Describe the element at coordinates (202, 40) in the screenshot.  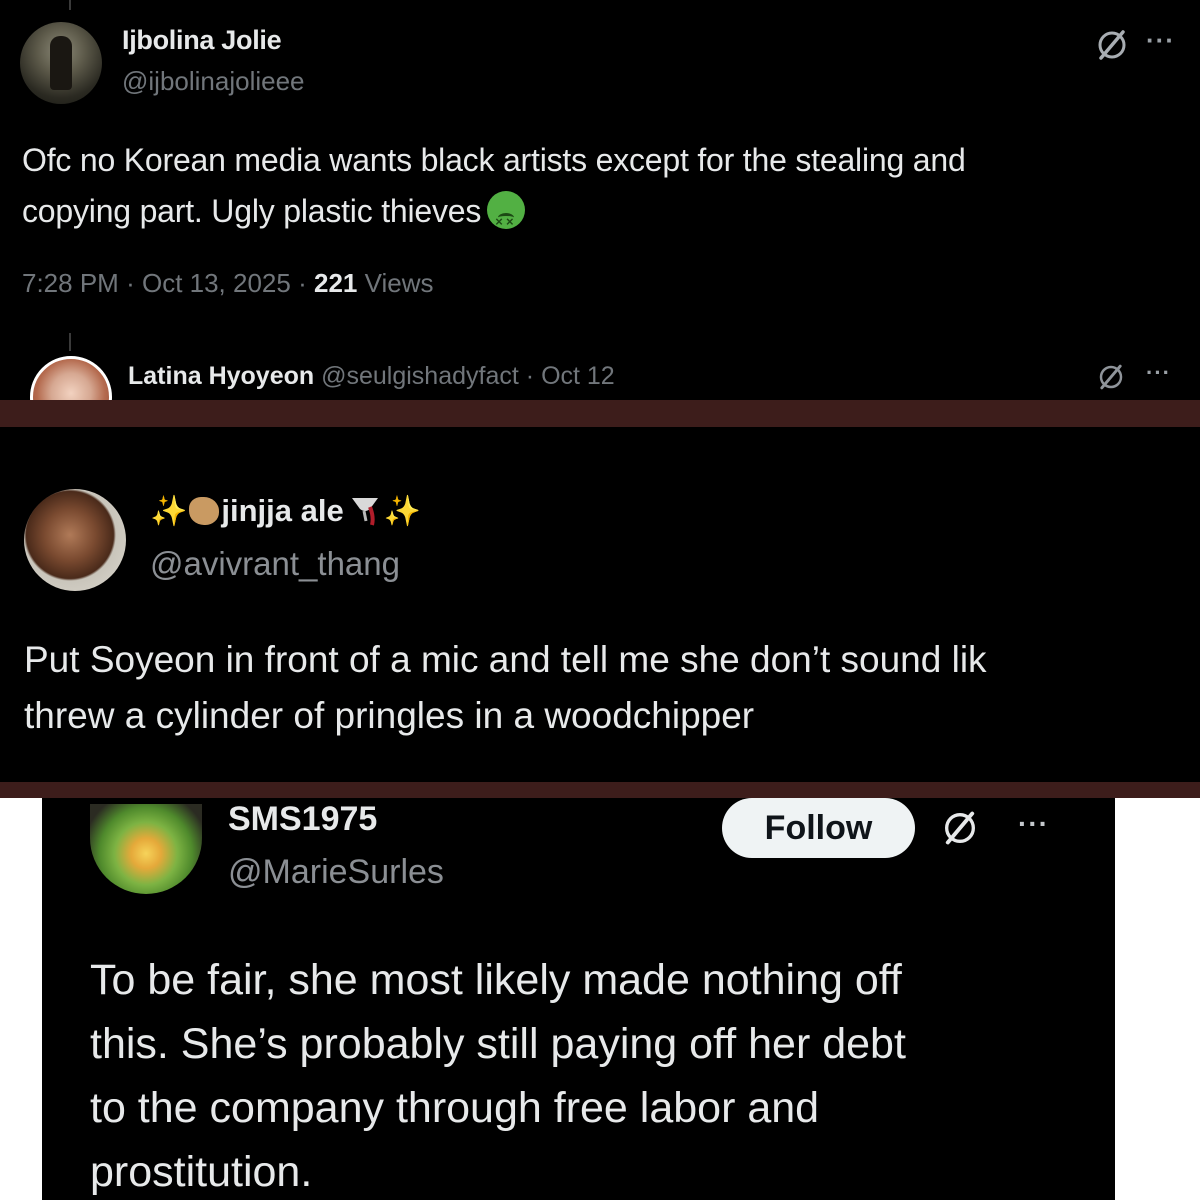
I see `author-display-name: Ijbolina Jolie` at that location.